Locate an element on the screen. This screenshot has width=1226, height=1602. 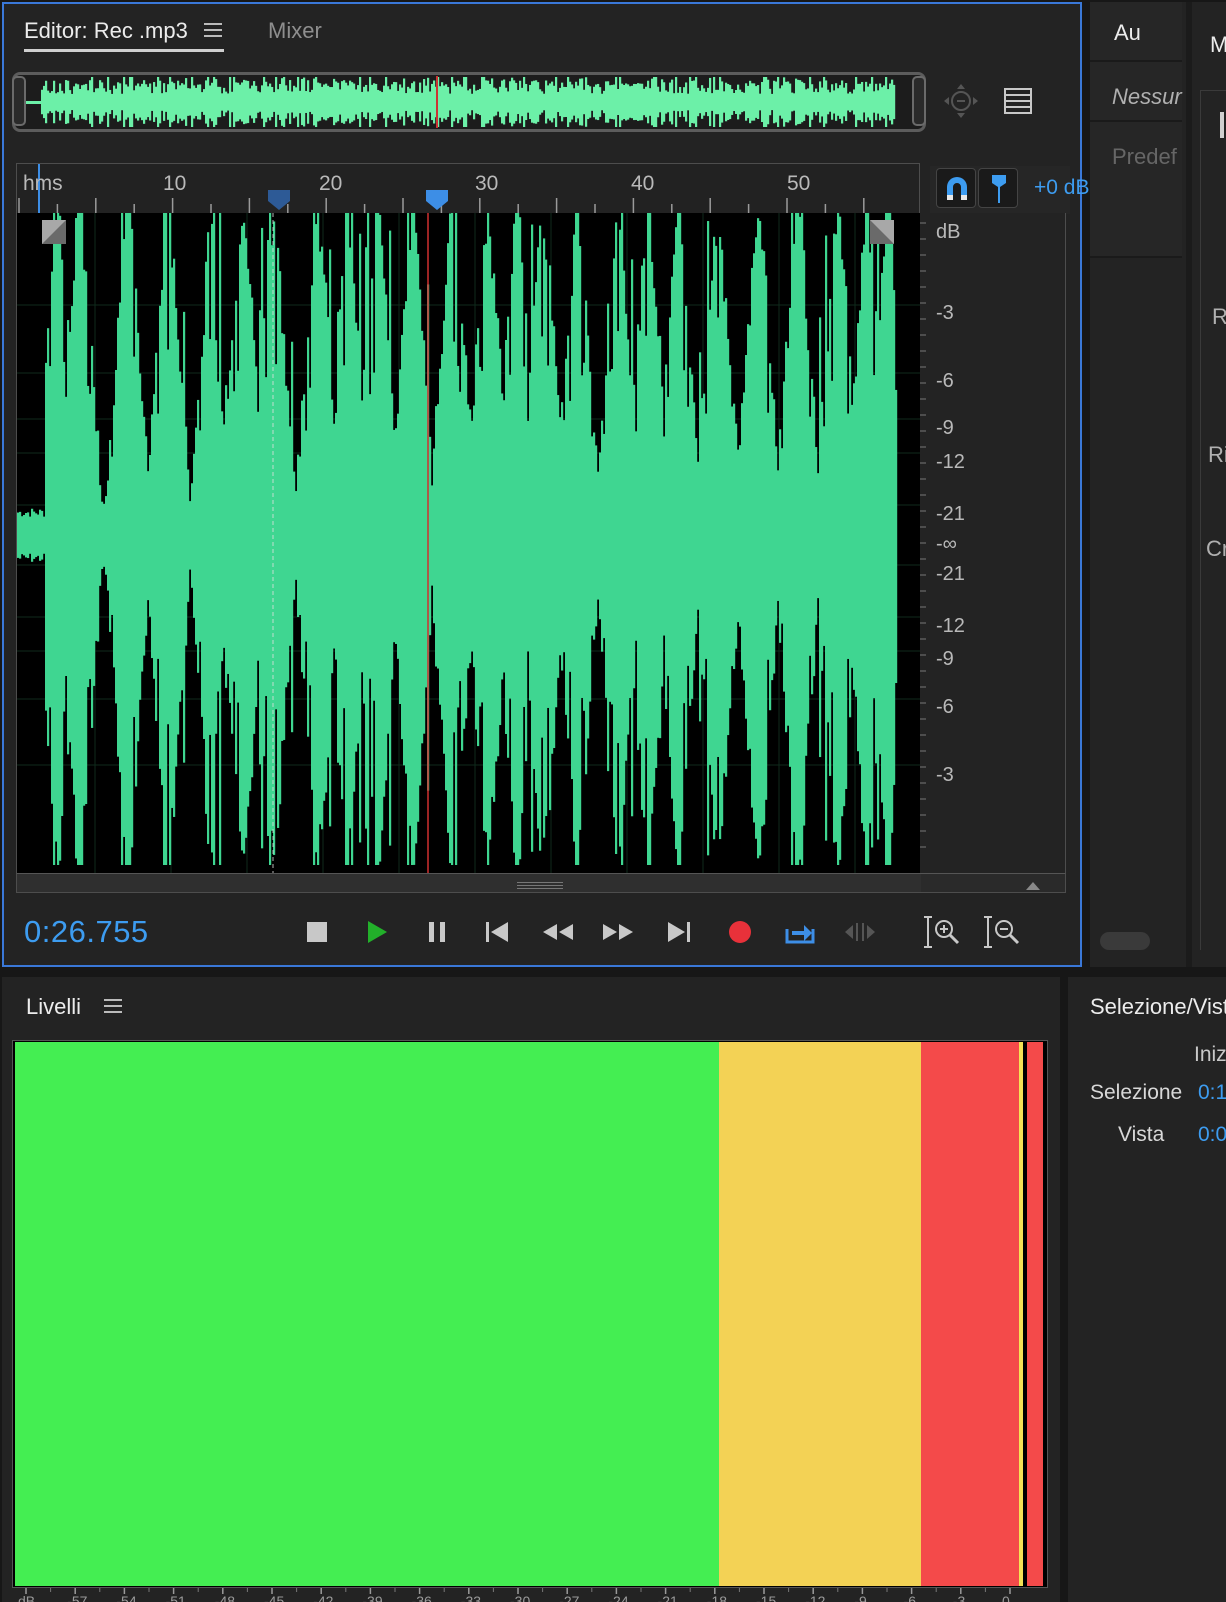
horizontal-scrollbar is located at coordinates (541, 883).